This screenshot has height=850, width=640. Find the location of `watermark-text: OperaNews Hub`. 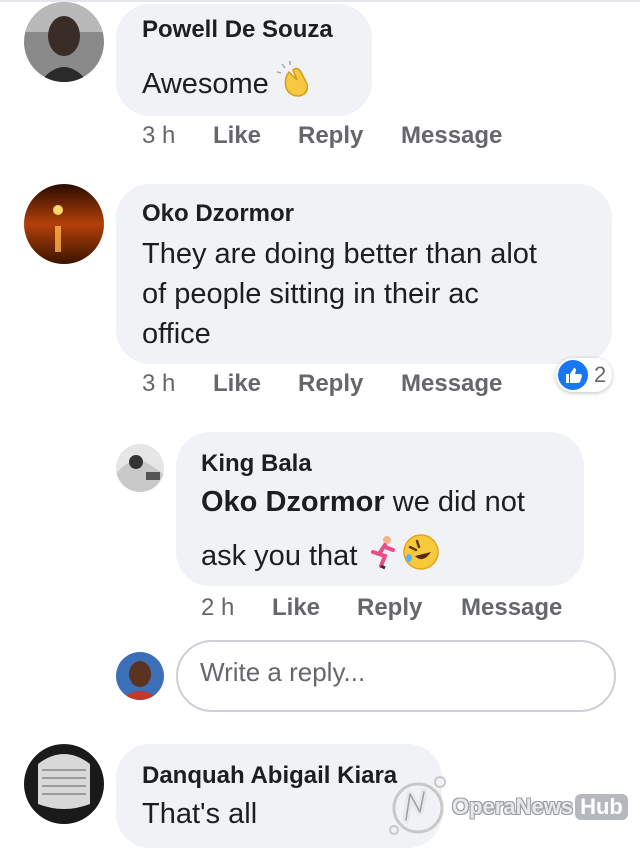

watermark-text: OperaNews Hub is located at coordinates (540, 807).